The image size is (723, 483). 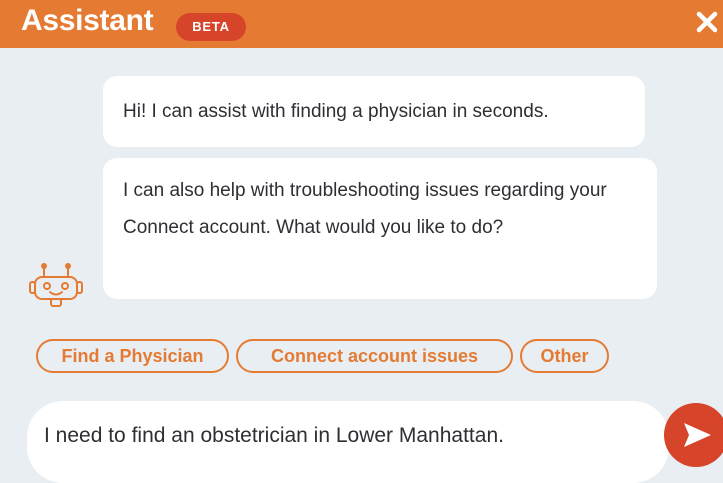 What do you see at coordinates (211, 27) in the screenshot?
I see `beta-badge: BETA` at bounding box center [211, 27].